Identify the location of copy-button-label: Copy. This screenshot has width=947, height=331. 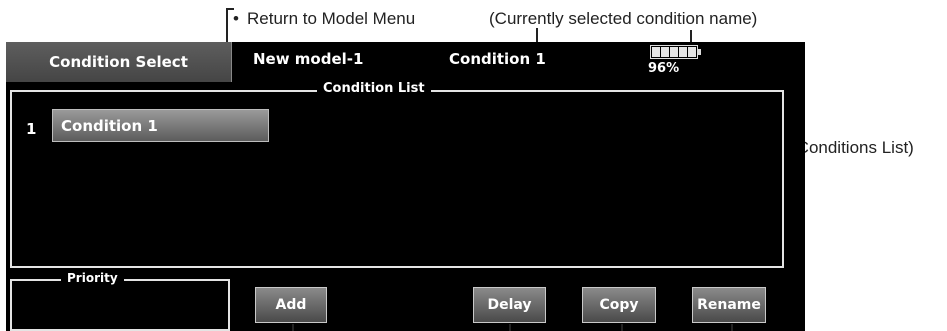
(619, 305).